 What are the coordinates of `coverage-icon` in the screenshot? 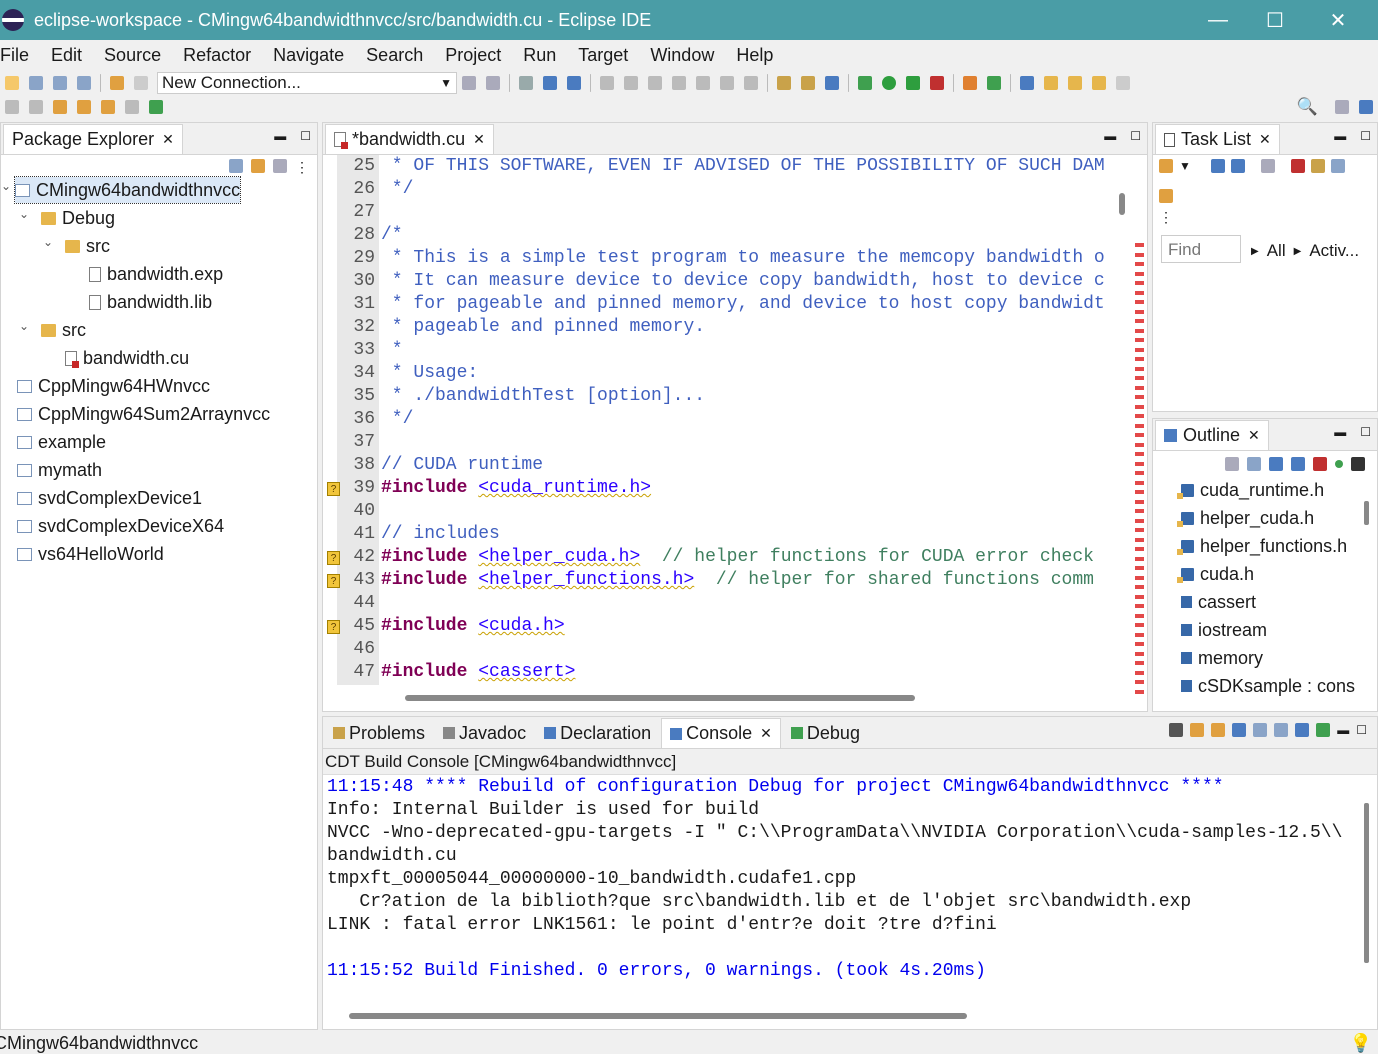 It's located at (913, 83).